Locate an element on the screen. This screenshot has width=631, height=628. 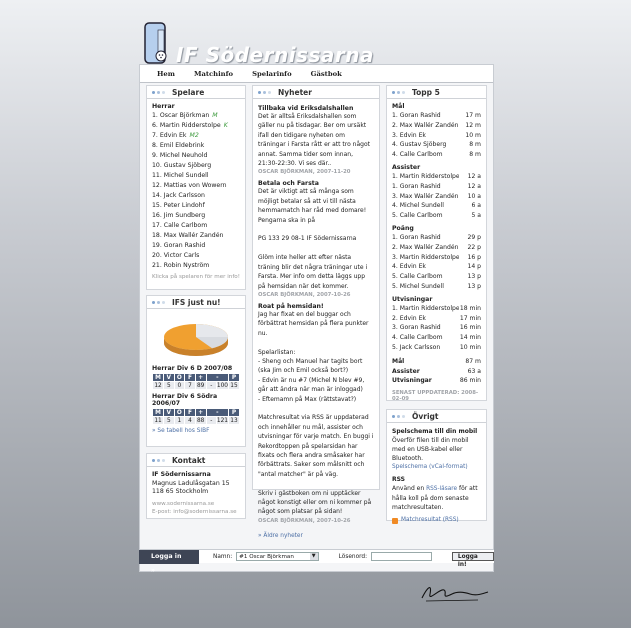
topp5-row: 1. Martin Ridderstolpe 12 a is located at coordinates (436, 177).